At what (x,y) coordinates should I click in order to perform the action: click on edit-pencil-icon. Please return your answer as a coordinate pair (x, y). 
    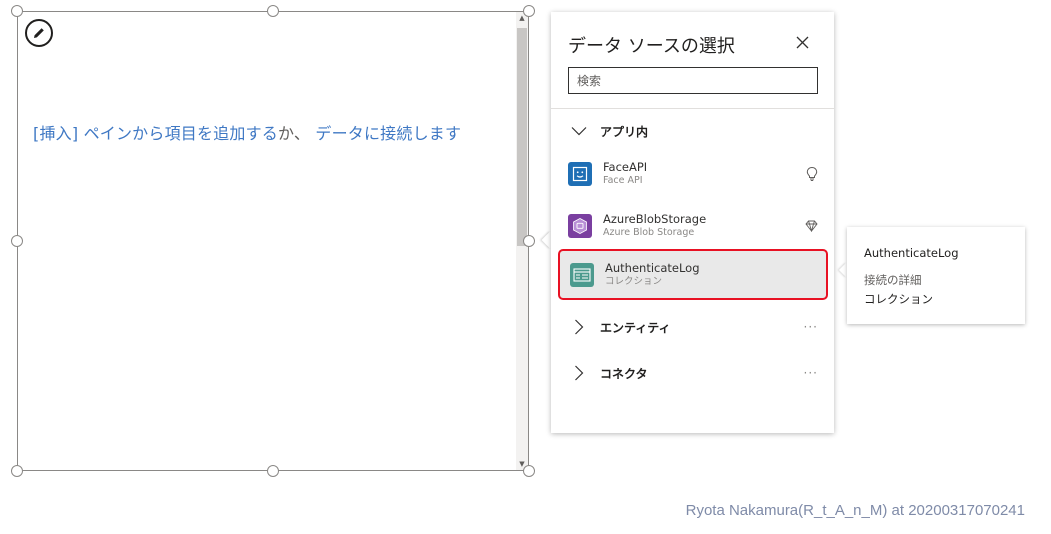
    Looking at the image, I should click on (39, 33).